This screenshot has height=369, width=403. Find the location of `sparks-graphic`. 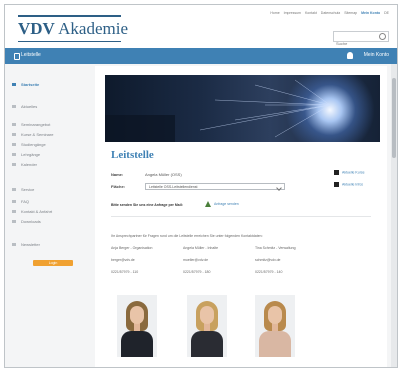

sparks-graphic is located at coordinates (218, 110).